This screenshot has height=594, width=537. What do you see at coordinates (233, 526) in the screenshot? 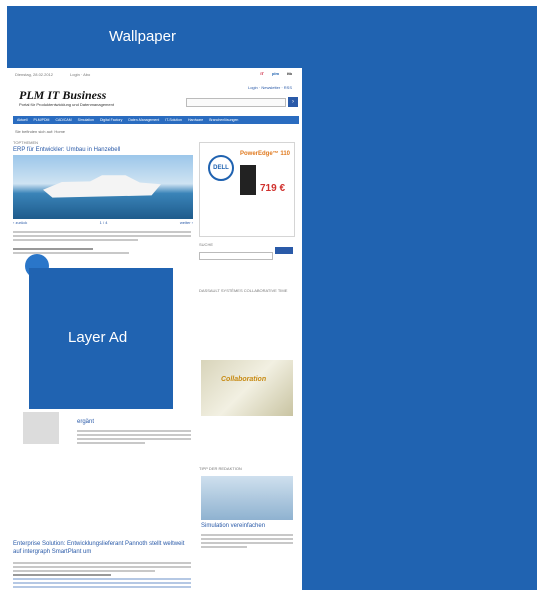
I see `tipp-caption: Simulation vereinfachen` at bounding box center [233, 526].